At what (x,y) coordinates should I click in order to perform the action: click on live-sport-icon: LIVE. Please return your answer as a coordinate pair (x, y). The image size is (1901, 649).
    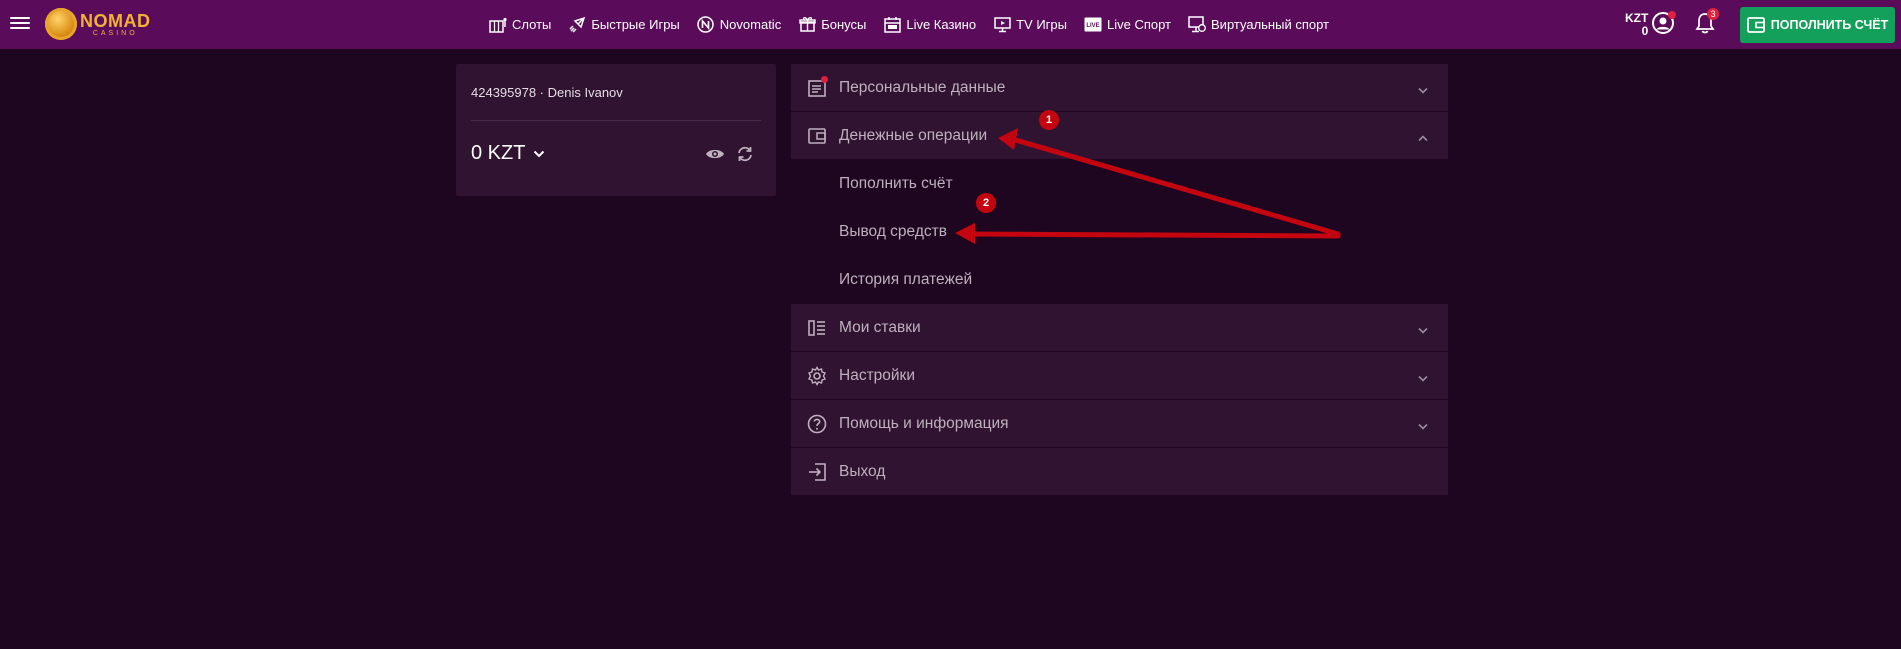
    Looking at the image, I should click on (1093, 25).